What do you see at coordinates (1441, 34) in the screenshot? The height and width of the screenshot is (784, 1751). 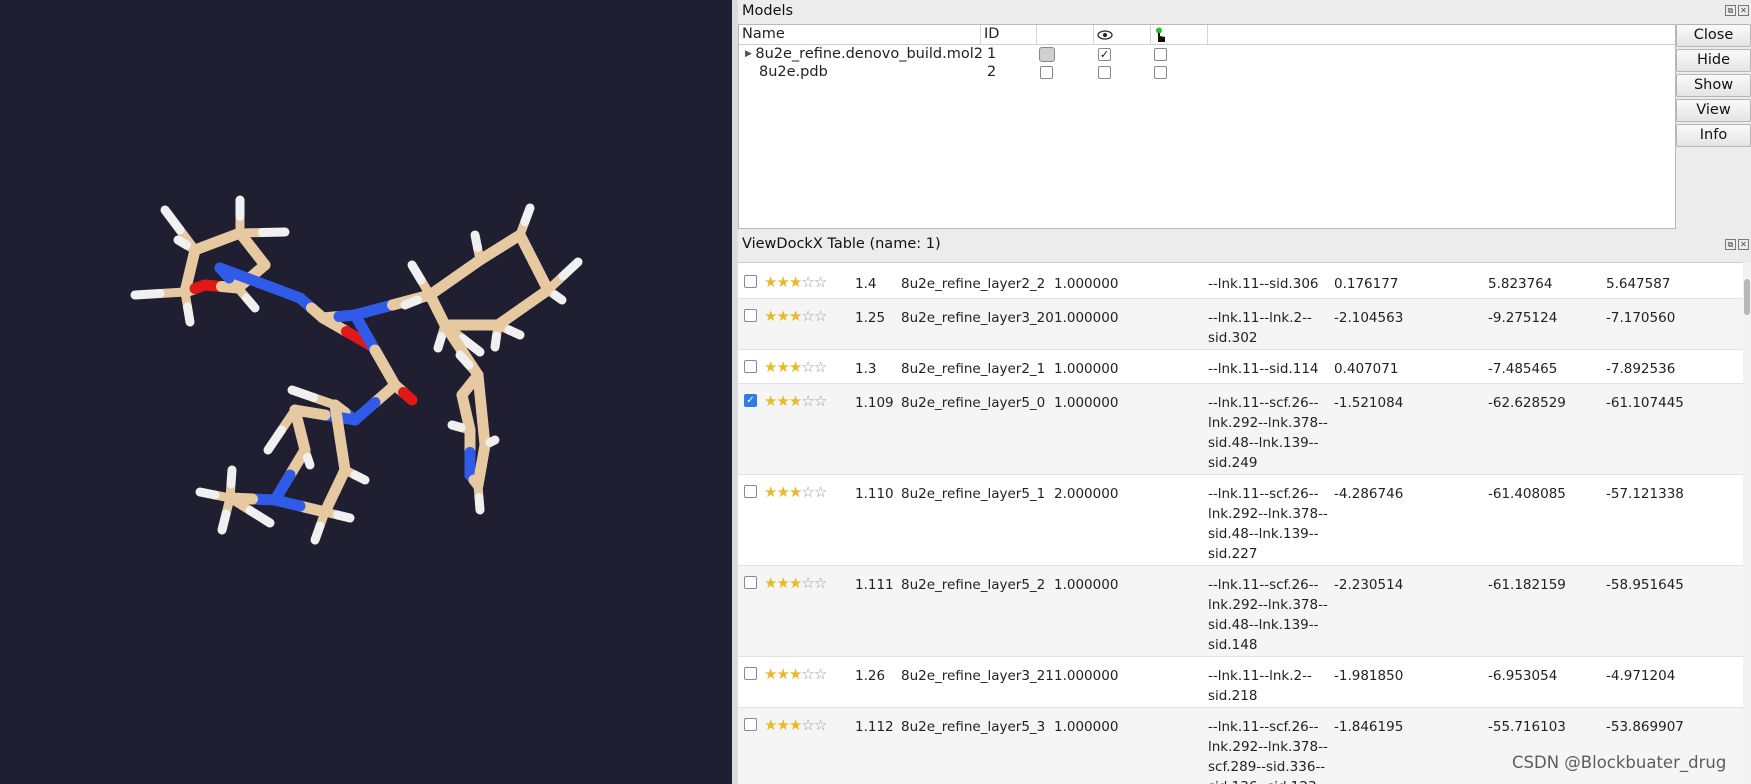 I see `column-header-spacer` at bounding box center [1441, 34].